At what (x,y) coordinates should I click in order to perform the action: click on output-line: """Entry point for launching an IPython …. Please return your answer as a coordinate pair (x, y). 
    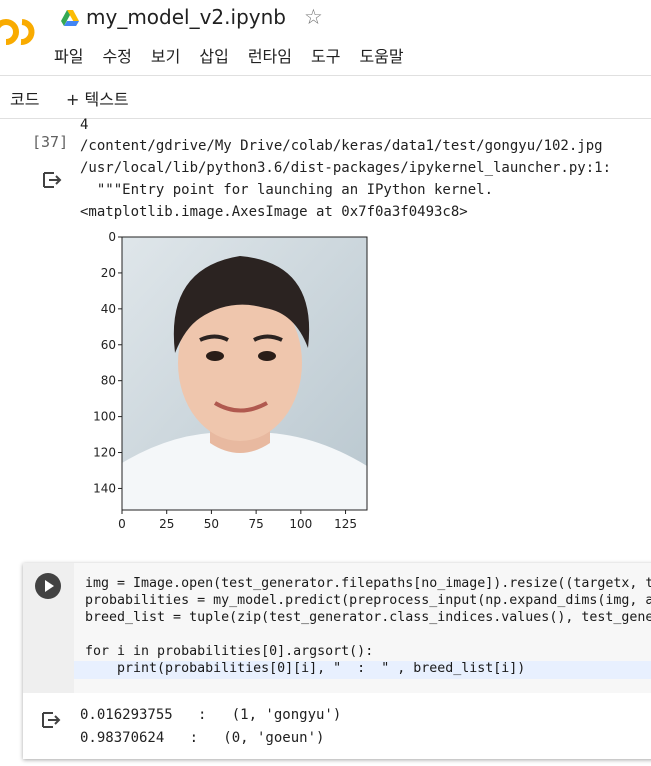
    Looking at the image, I should click on (287, 190).